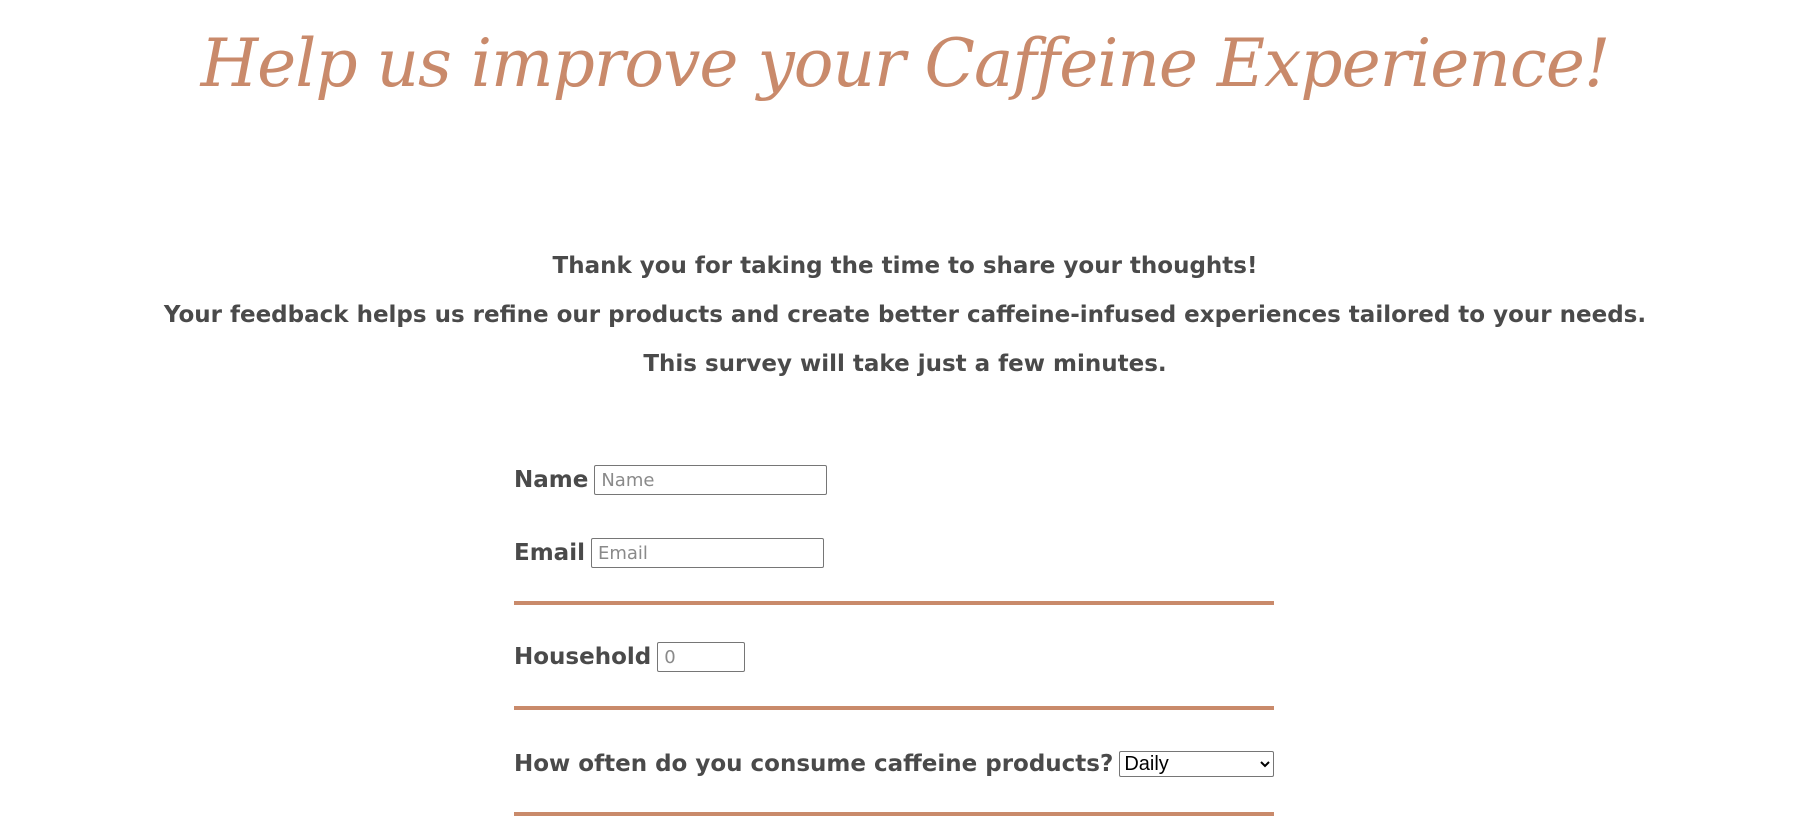  What do you see at coordinates (894, 480) in the screenshot?
I see `name-row: Name` at bounding box center [894, 480].